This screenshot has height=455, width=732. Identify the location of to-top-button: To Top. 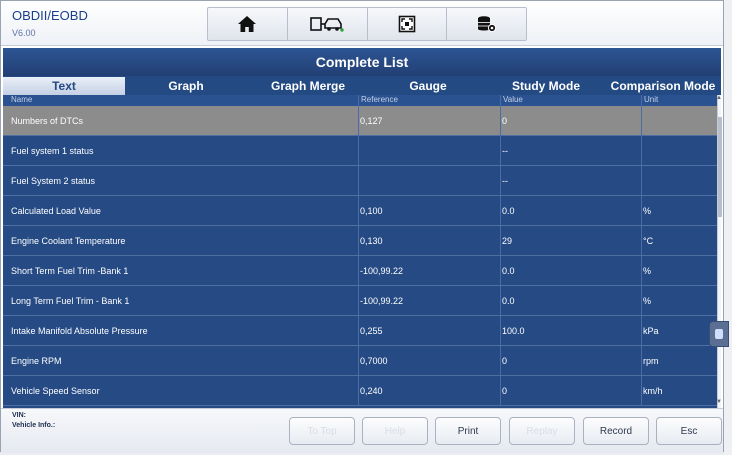
(322, 431).